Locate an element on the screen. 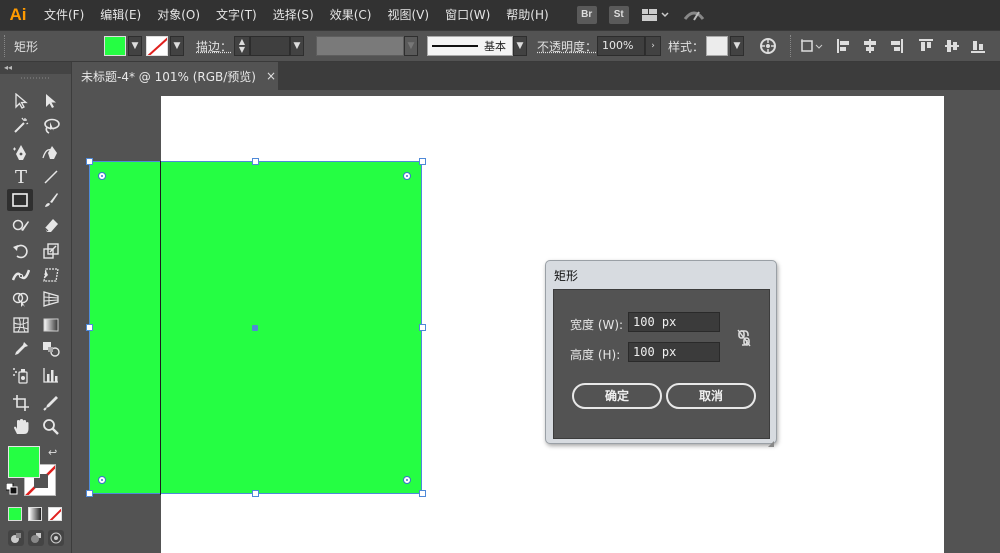 The height and width of the screenshot is (553, 1000). blend-tool-icon is located at coordinates (51, 349).